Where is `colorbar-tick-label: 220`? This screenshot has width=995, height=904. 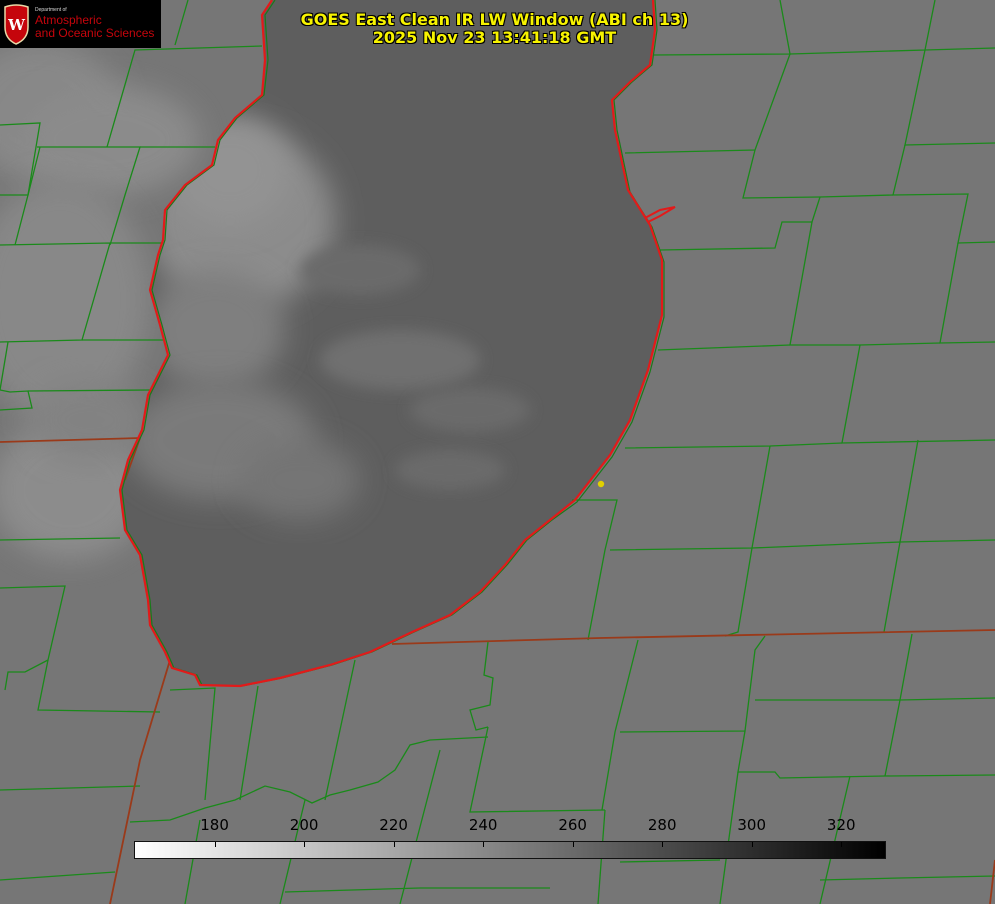
colorbar-tick-label: 220 is located at coordinates (393, 825).